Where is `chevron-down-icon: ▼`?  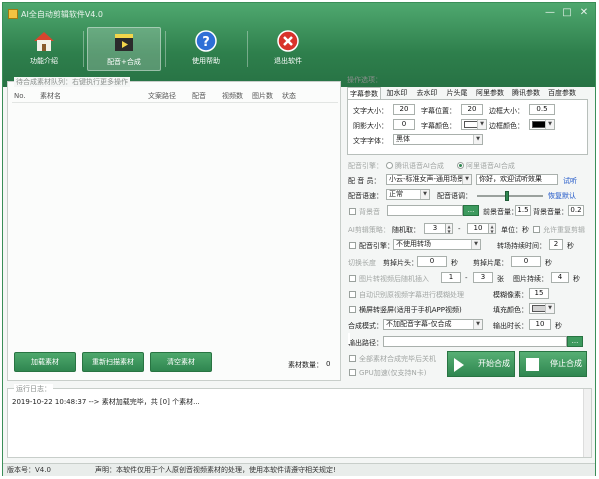 chevron-down-icon: ▼ is located at coordinates (466, 179).